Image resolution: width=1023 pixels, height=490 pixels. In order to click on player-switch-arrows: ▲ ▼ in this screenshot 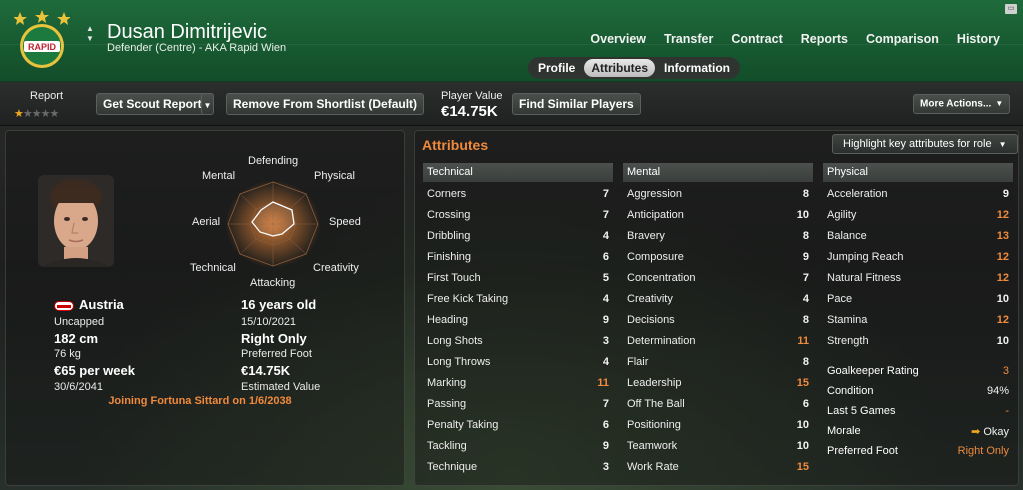, I will do `click(91, 34)`.